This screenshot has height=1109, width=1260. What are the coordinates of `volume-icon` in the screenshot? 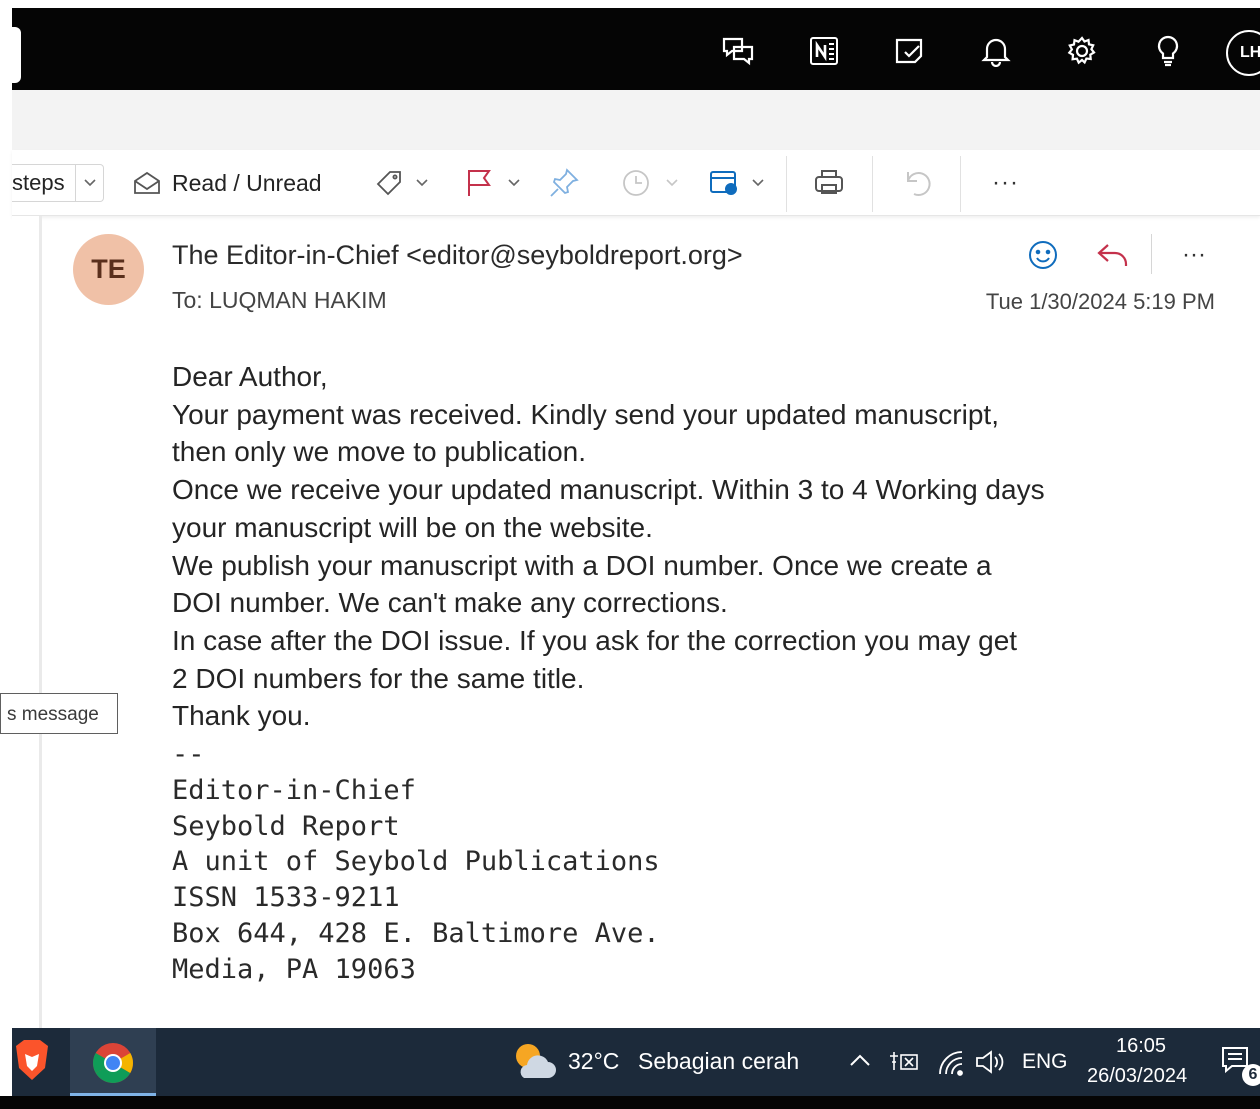 It's located at (991, 1064).